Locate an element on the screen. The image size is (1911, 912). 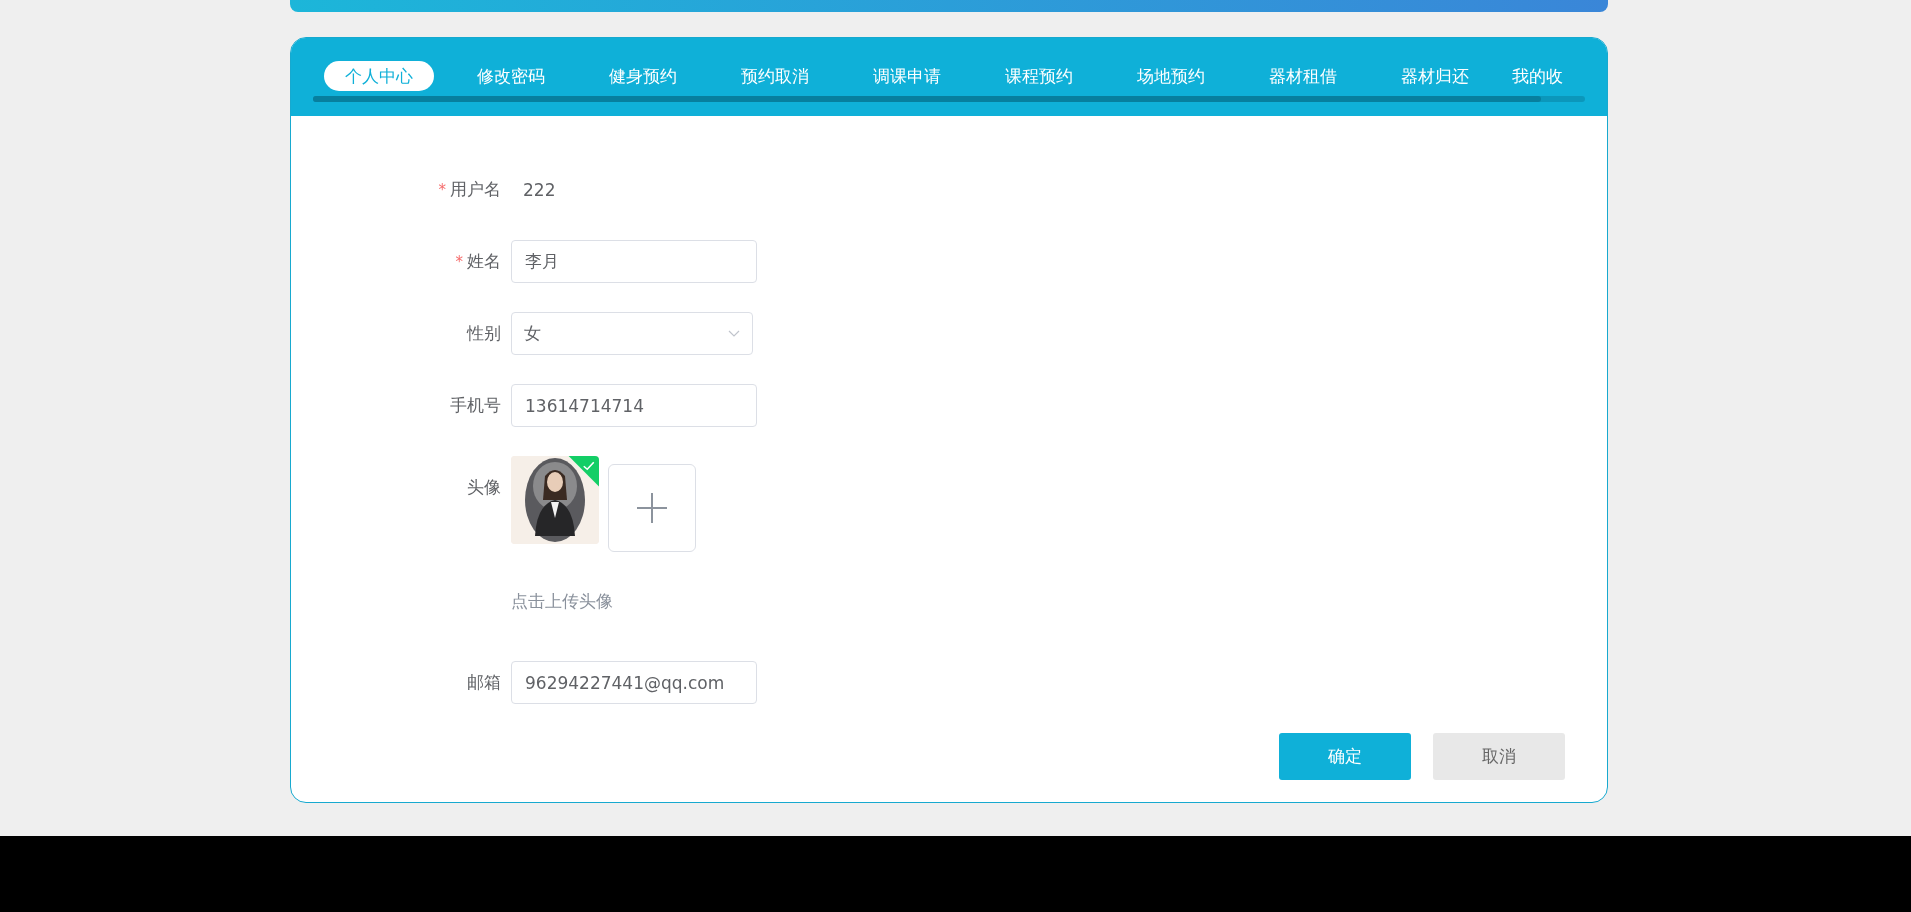
tab: 修改密码 is located at coordinates (511, 76).